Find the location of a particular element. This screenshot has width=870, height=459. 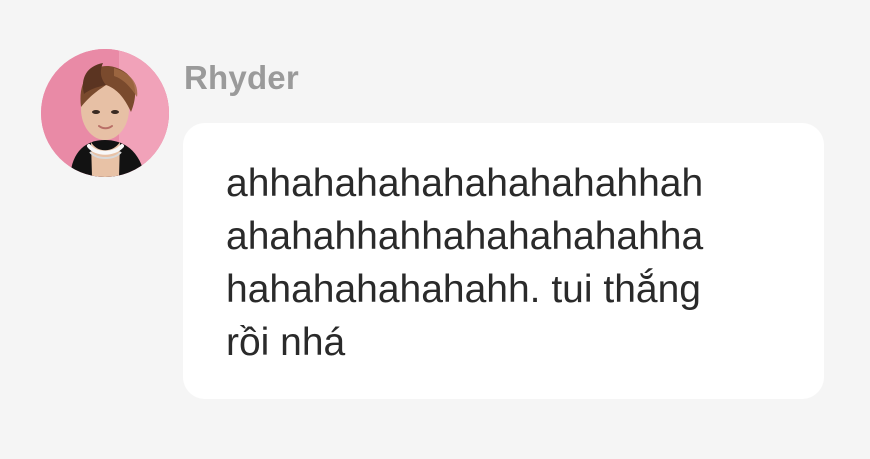

sender-name: Rhyder is located at coordinates (241, 77).